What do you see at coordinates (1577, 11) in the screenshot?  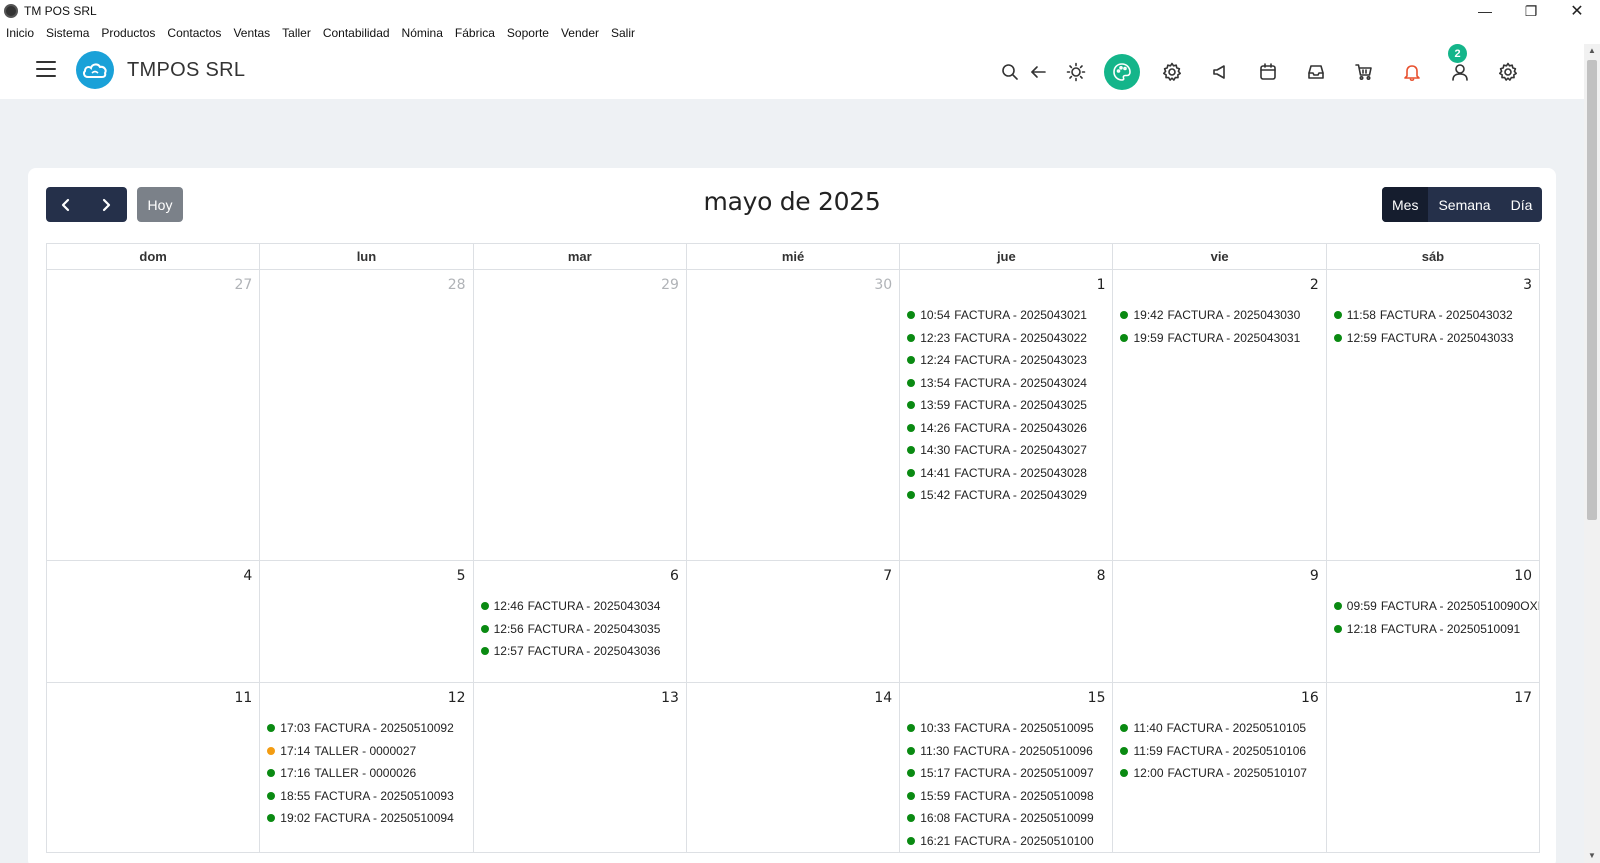 I see `close-icon: ✕` at bounding box center [1577, 11].